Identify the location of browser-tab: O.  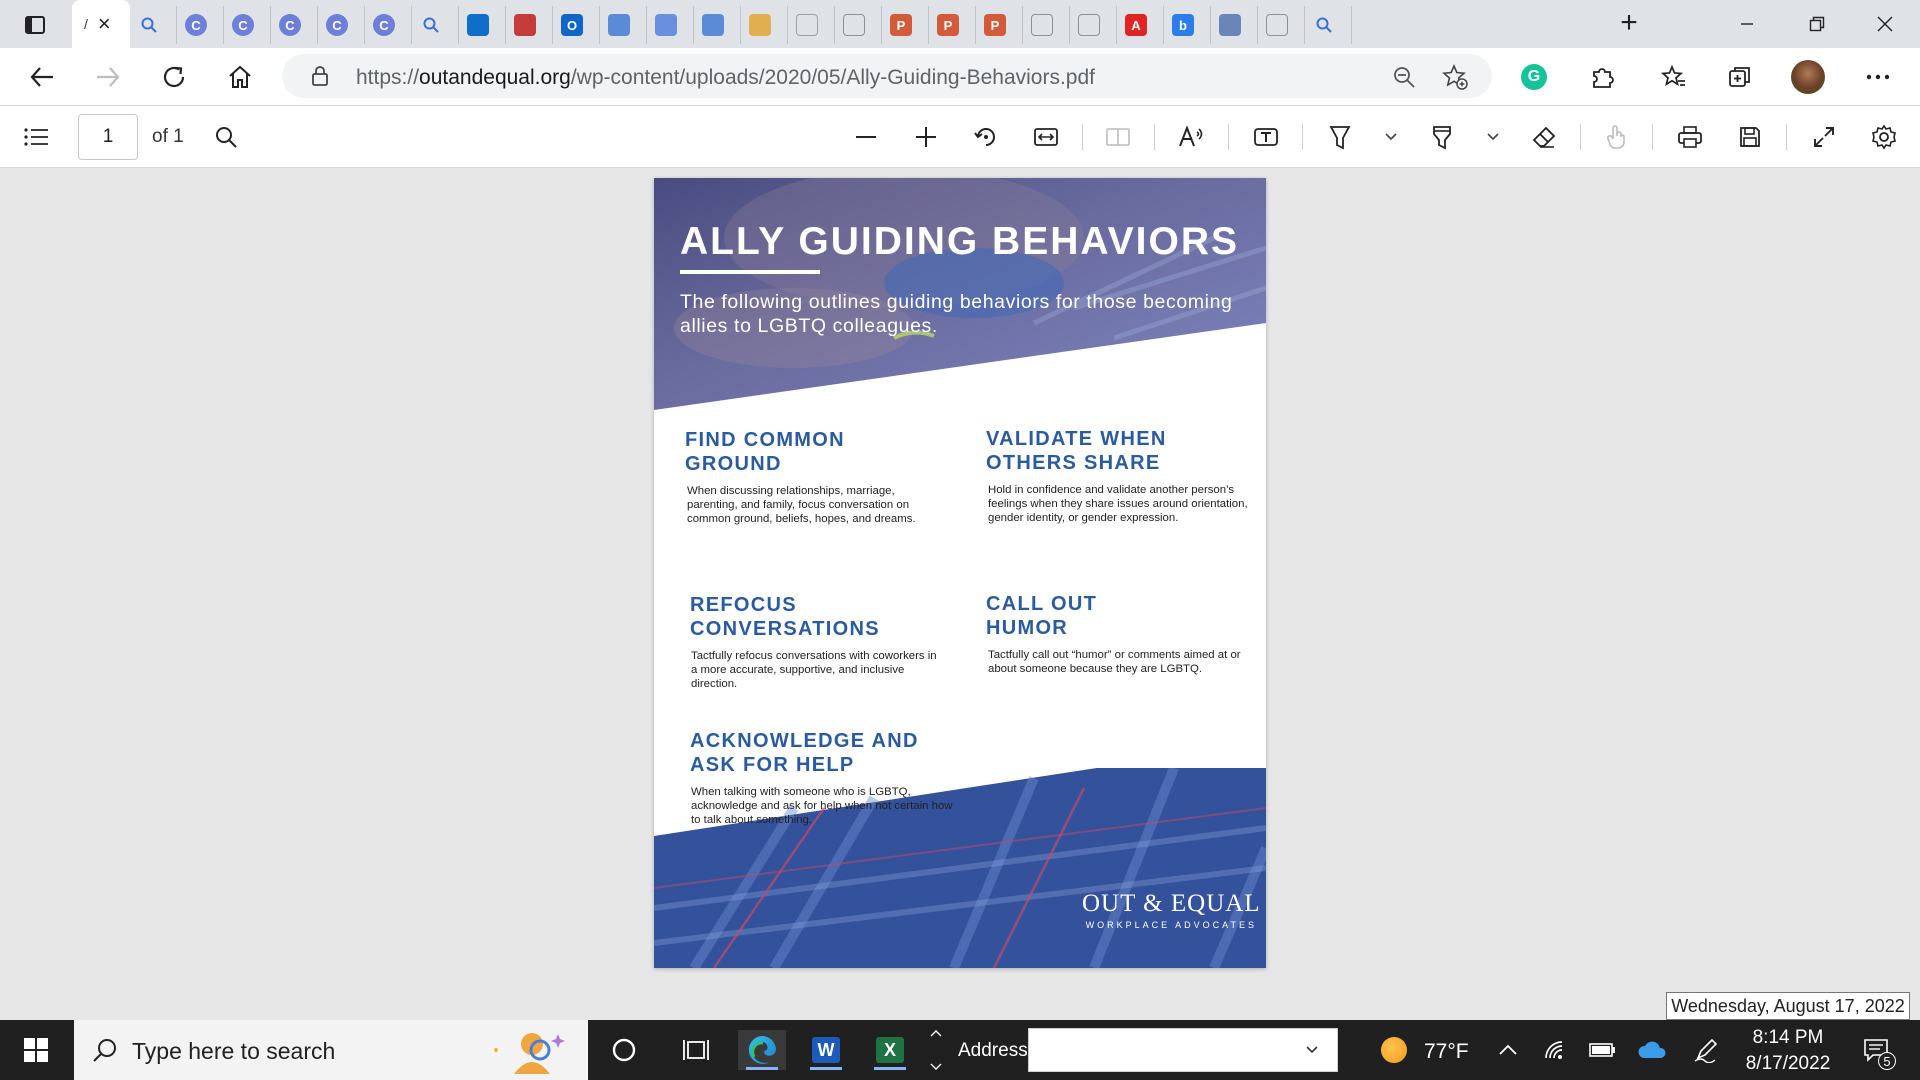
(576, 25).